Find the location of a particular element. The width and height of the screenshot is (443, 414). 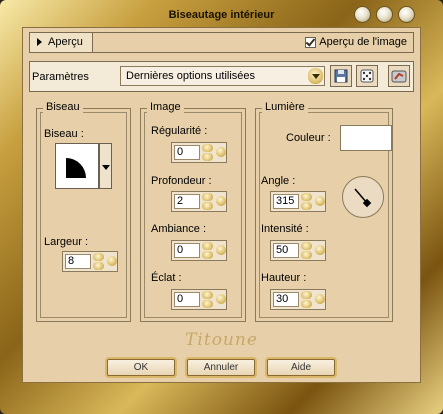

bevel-shape-icon is located at coordinates (76, 168).